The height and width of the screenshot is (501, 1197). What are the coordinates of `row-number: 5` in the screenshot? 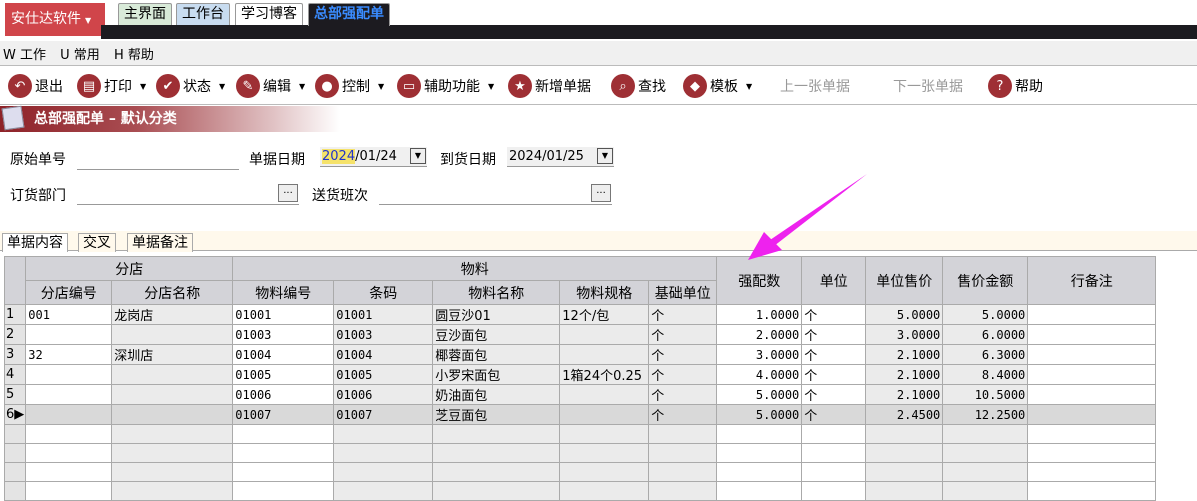 It's located at (15, 394).